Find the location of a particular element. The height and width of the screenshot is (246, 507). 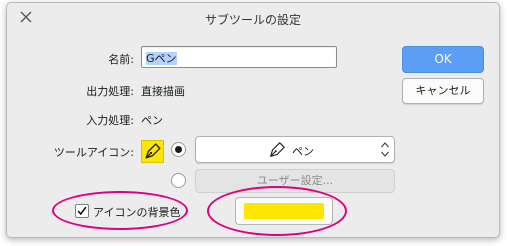

background-color-swatch is located at coordinates (284, 211).